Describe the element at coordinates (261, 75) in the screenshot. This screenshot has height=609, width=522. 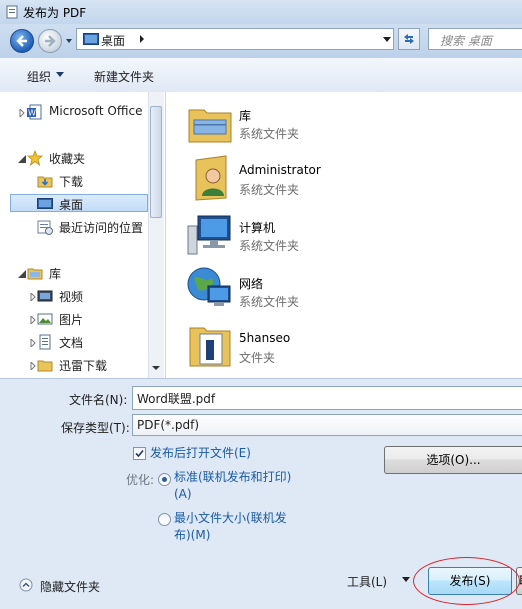
I see `command-toolbar` at that location.